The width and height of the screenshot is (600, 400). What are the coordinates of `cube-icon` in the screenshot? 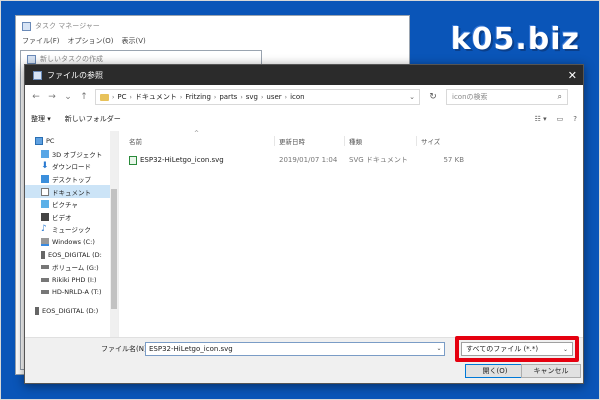 It's located at (45, 153).